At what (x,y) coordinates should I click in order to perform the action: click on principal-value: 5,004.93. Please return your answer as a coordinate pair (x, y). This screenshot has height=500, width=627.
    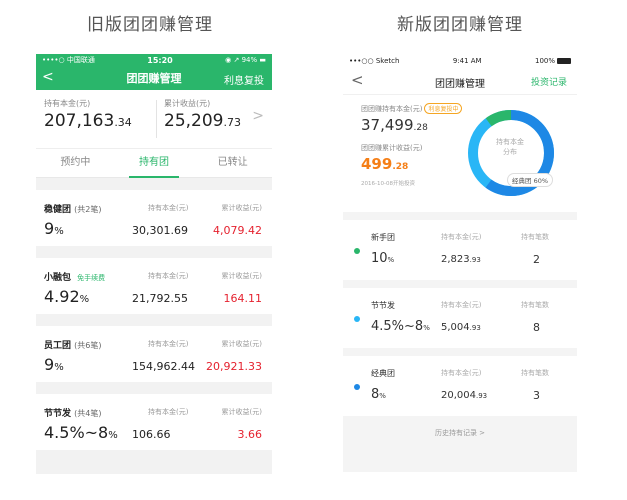
    Looking at the image, I should click on (461, 327).